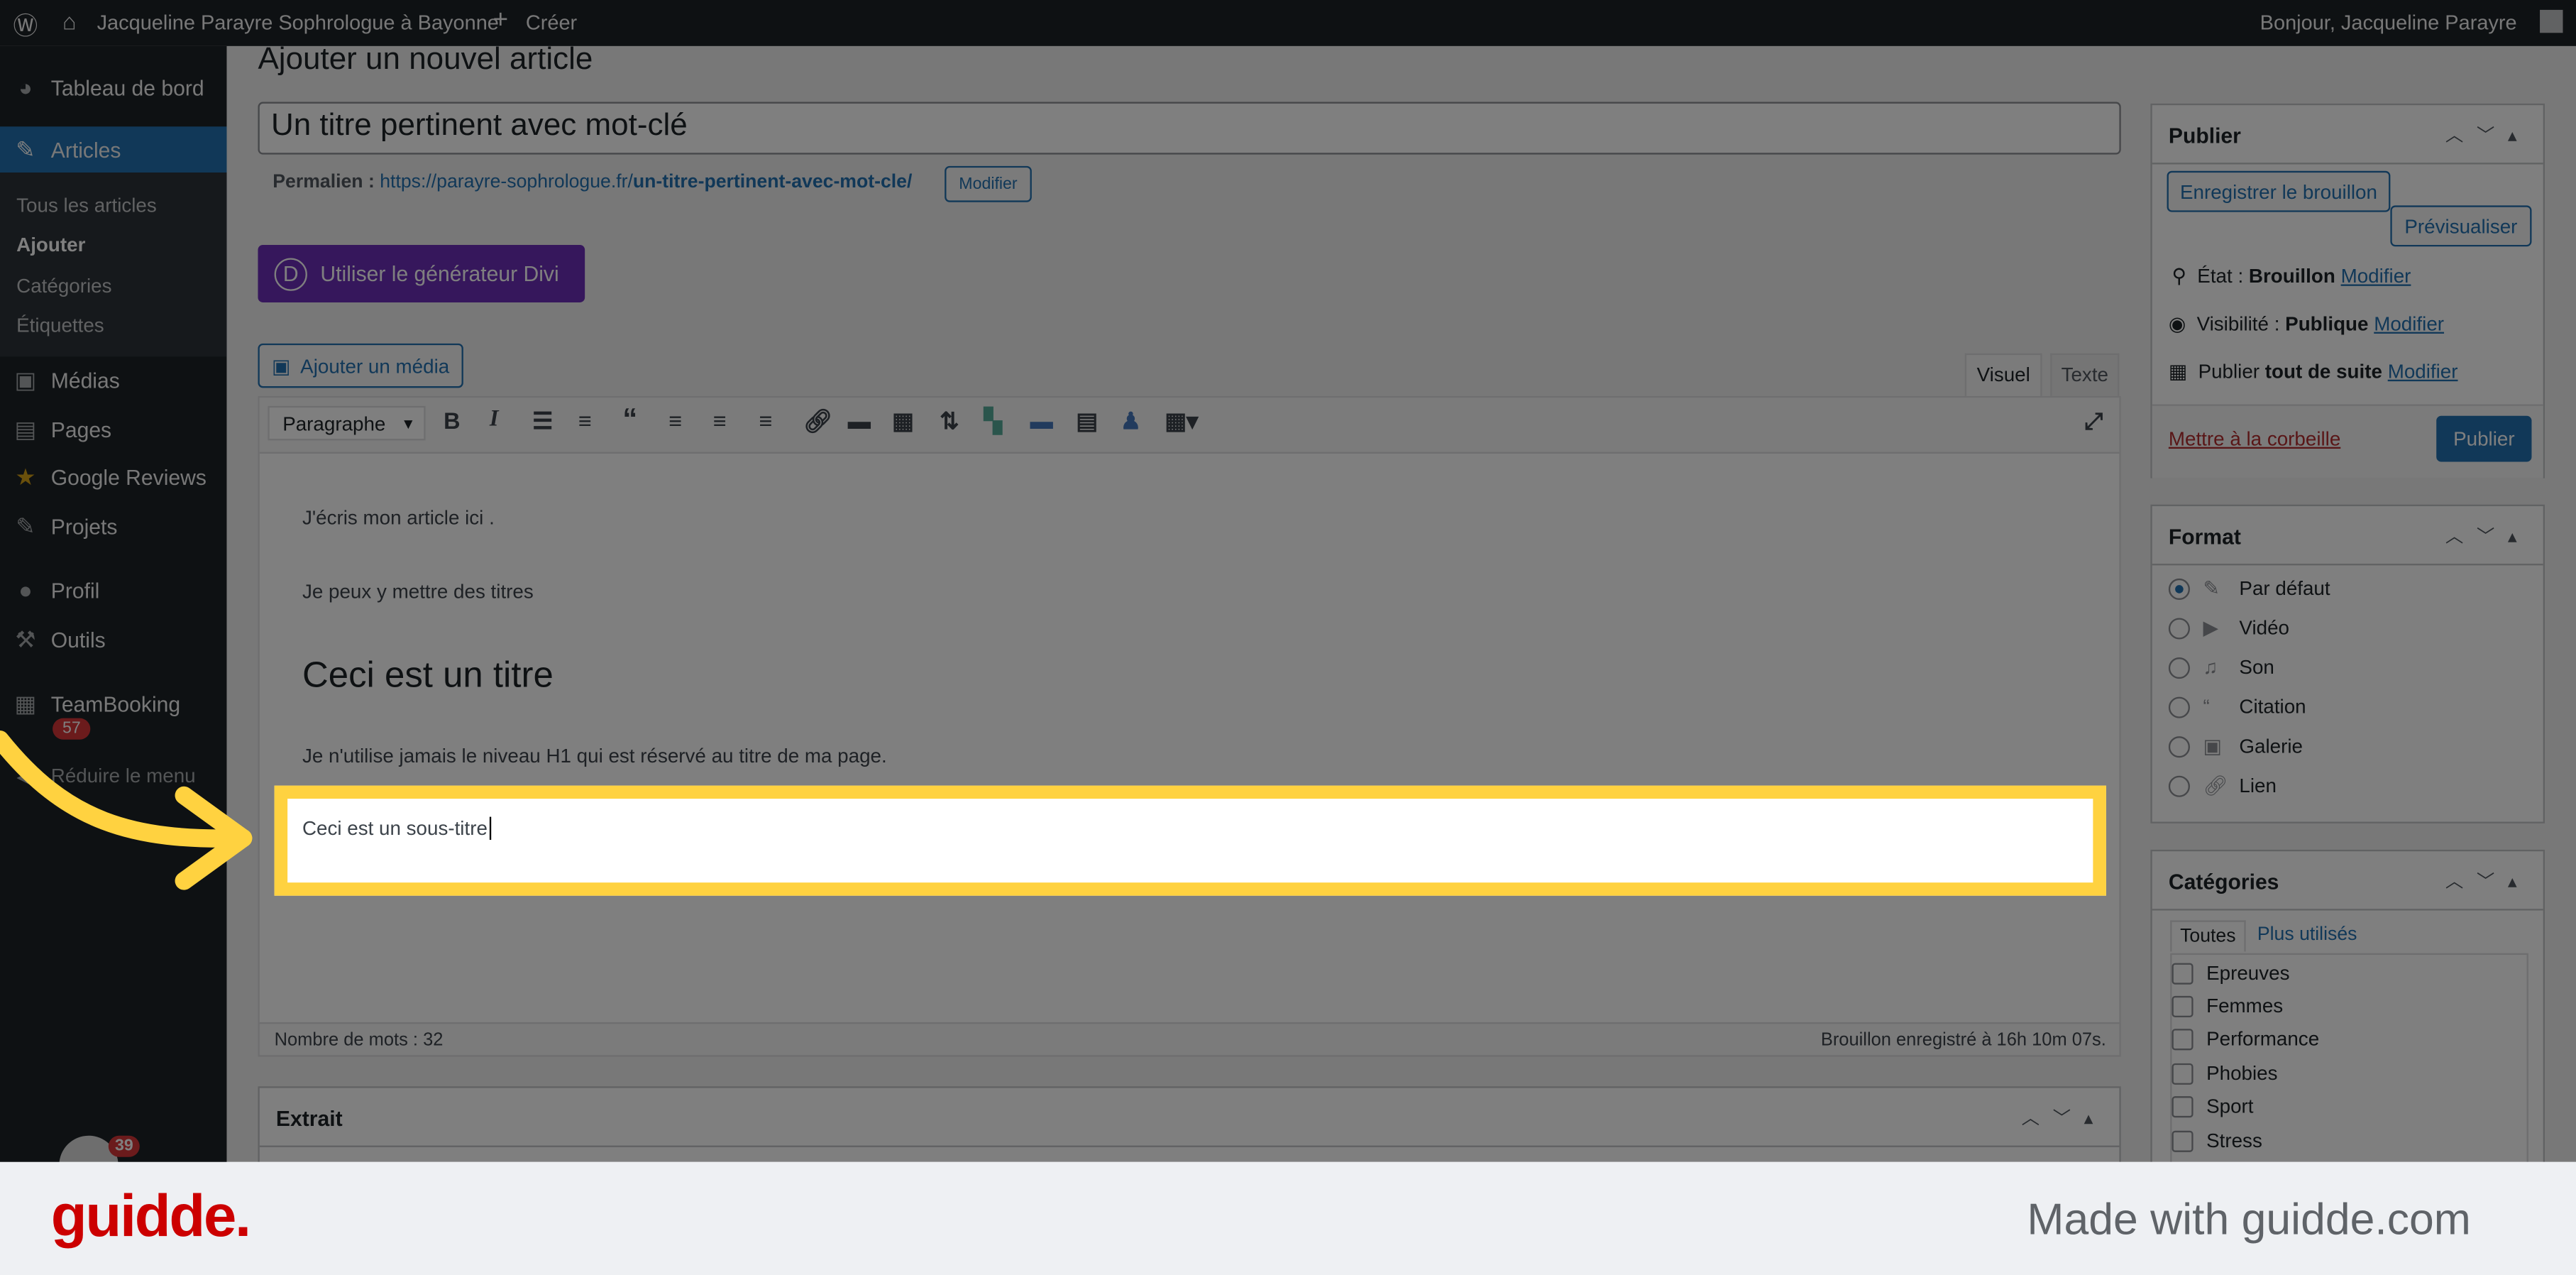 The height and width of the screenshot is (1275, 2576). I want to click on subtitle-paragraph: Ceci est un sous-titre, so click(396, 828).